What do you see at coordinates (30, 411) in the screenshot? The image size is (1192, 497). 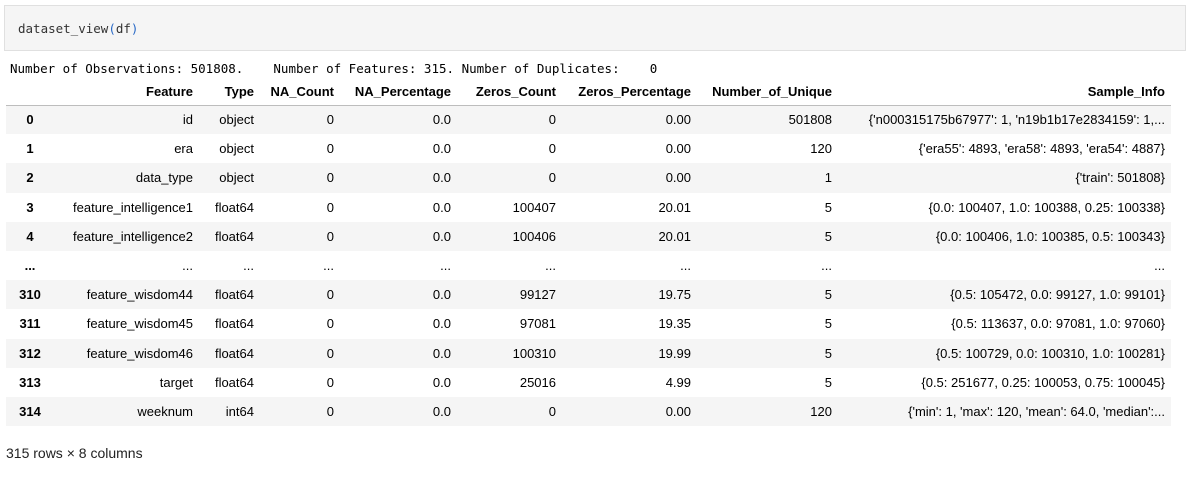 I see `row-index: 314` at bounding box center [30, 411].